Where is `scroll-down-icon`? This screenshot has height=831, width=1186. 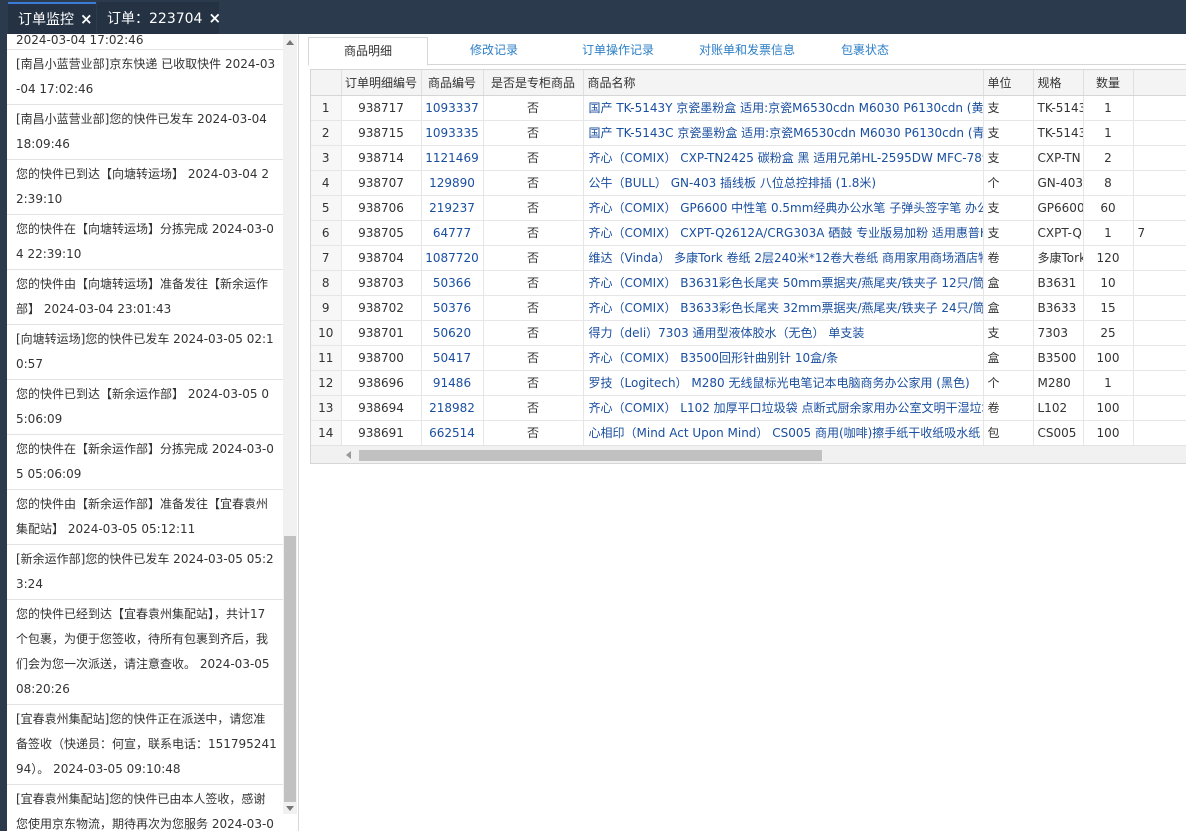 scroll-down-icon is located at coordinates (290, 808).